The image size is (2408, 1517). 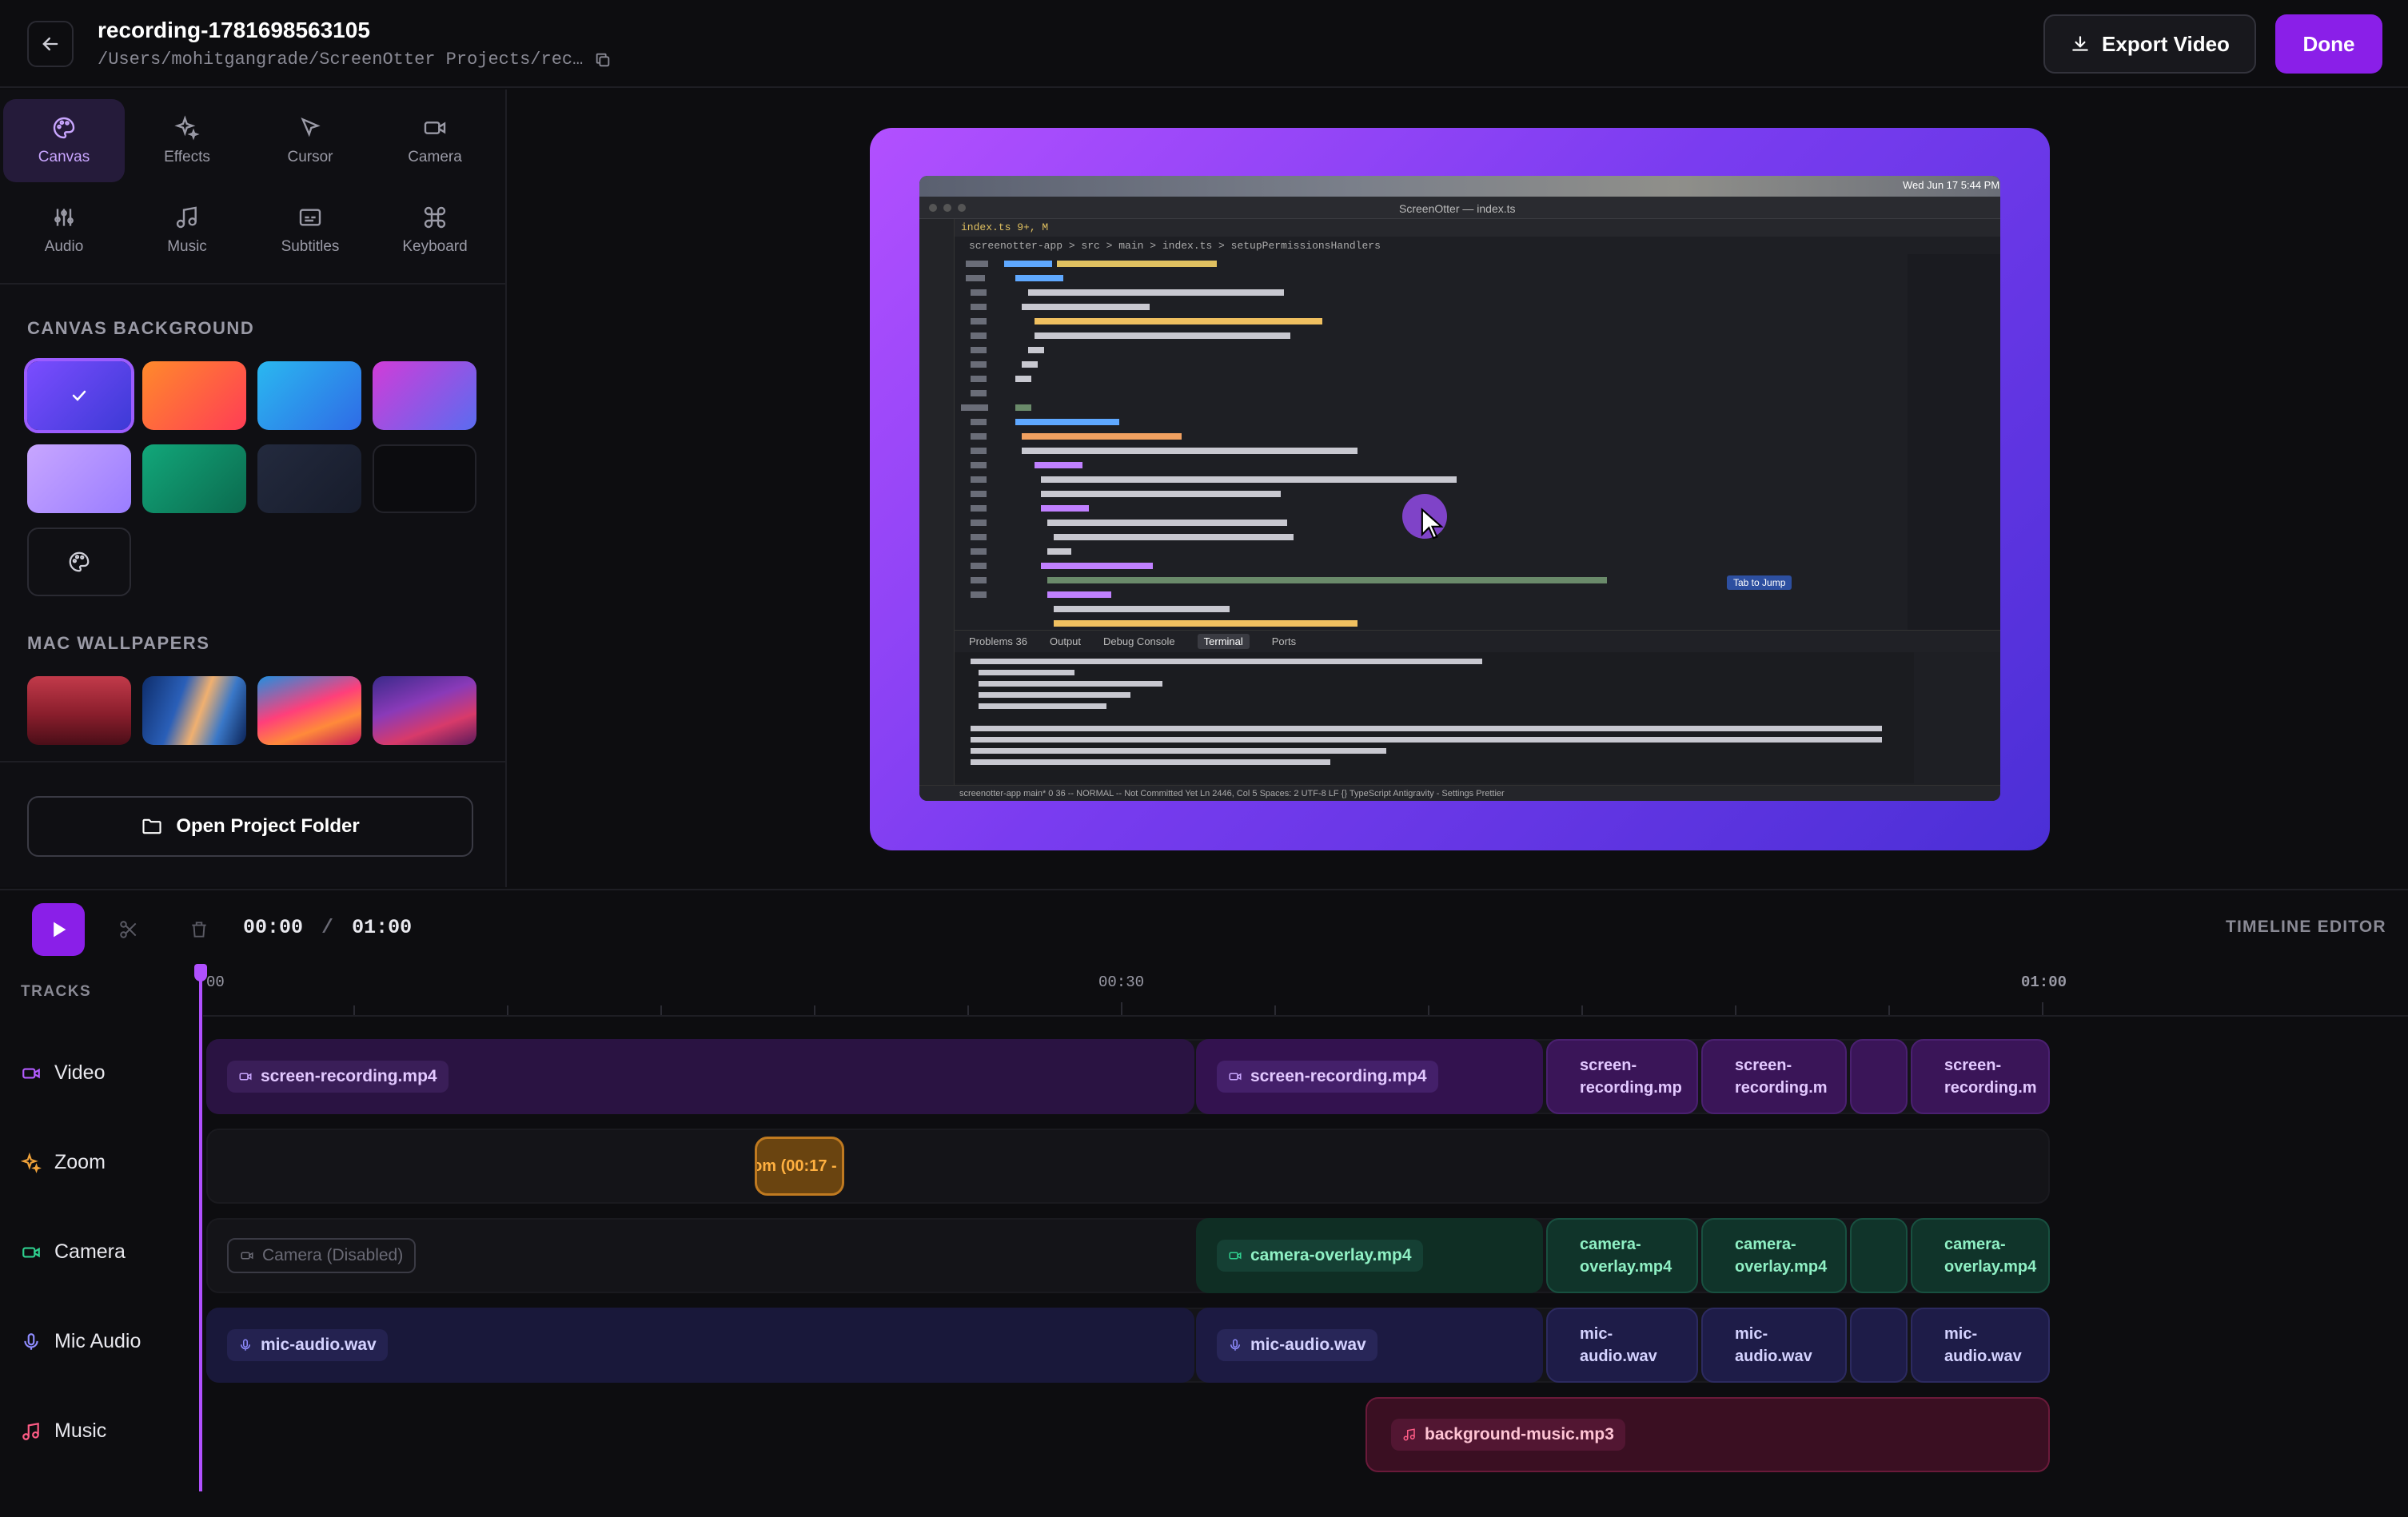 I want to click on play-icon, so click(x=60, y=930).